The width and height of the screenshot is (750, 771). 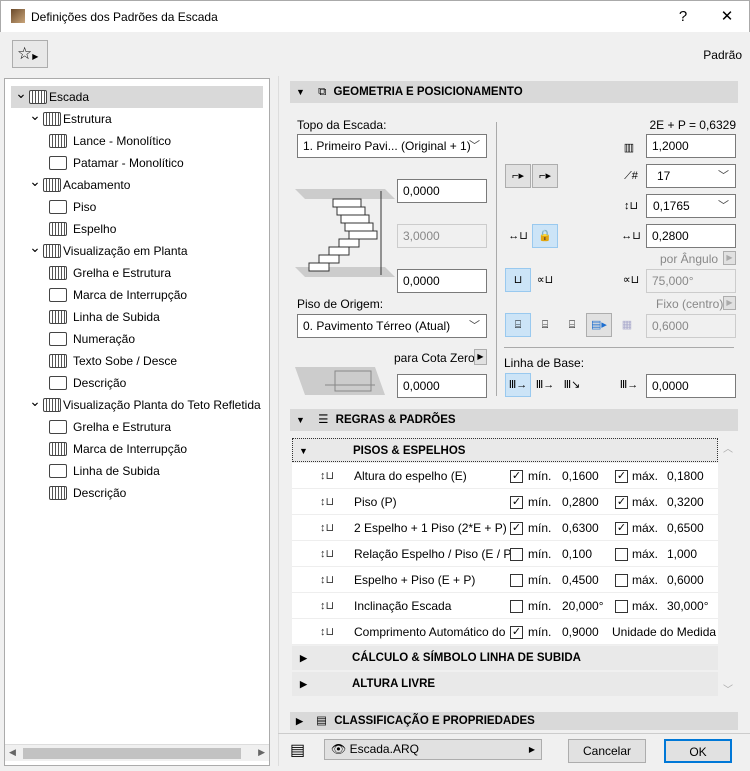 What do you see at coordinates (69, 97) in the screenshot?
I see `tree-item-label: Escada` at bounding box center [69, 97].